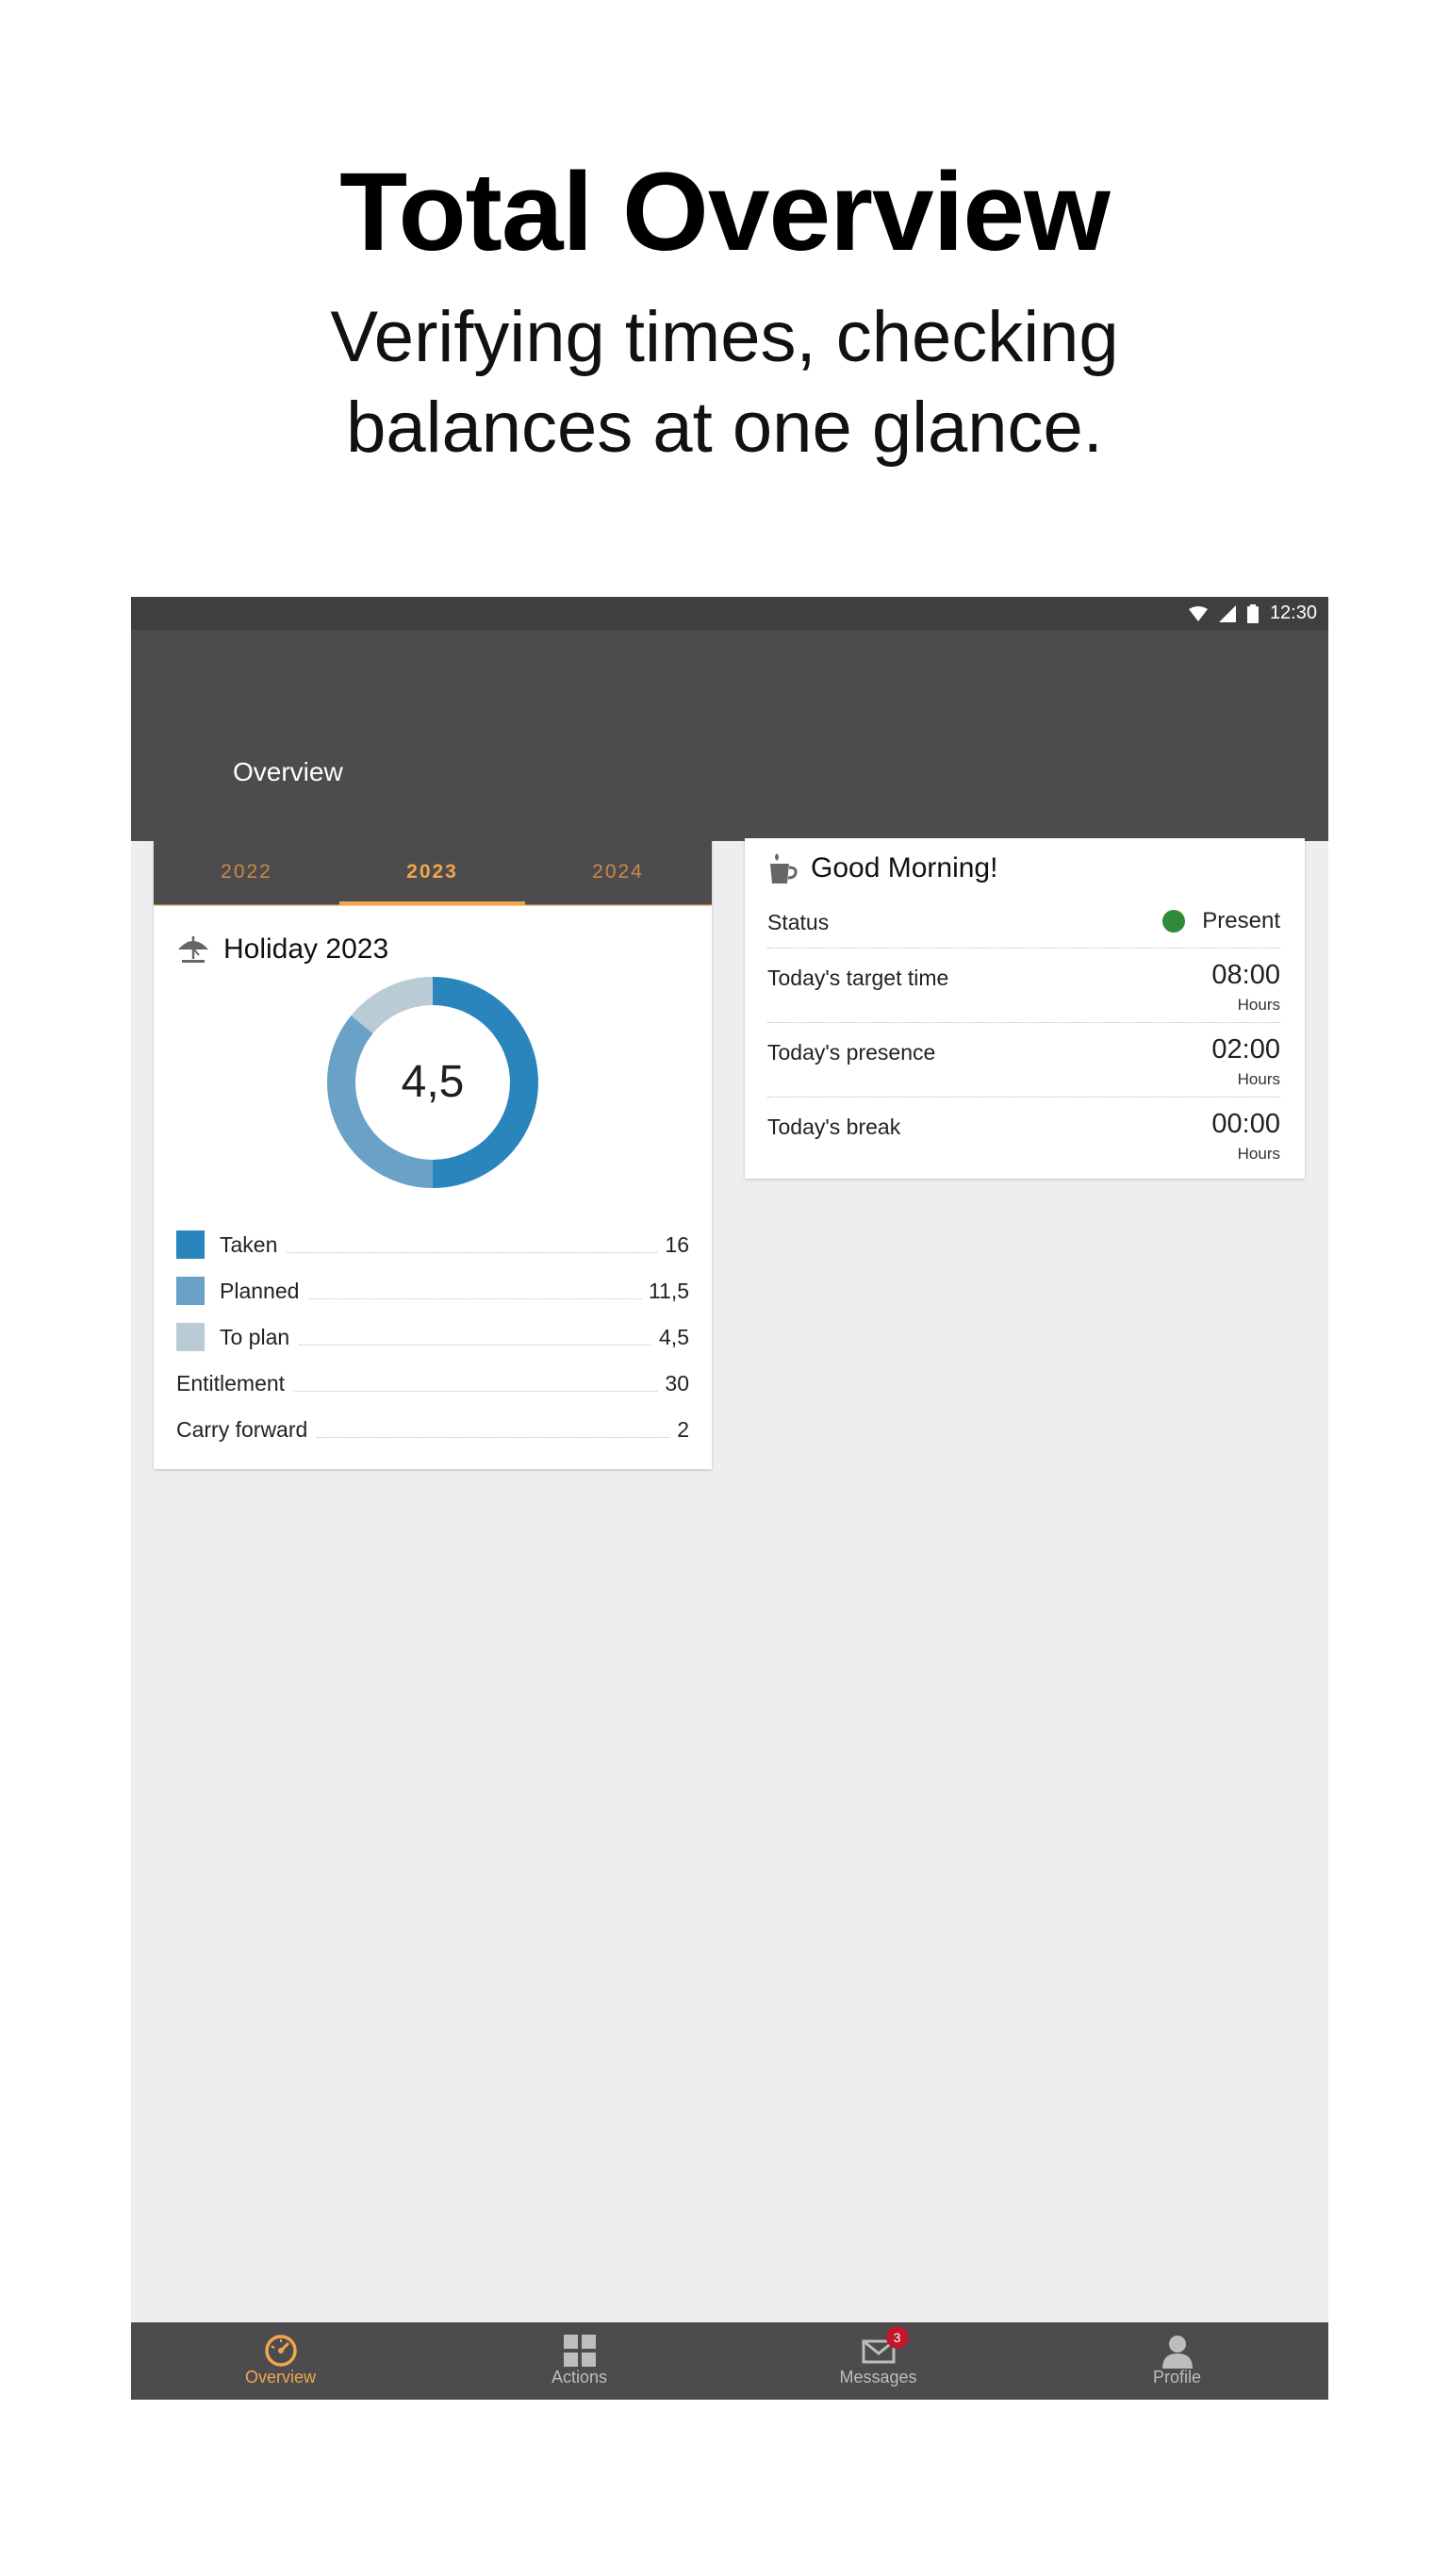 Image resolution: width=1449 pixels, height=2576 pixels. Describe the element at coordinates (677, 1382) in the screenshot. I see `summary-value-entitlement: 30` at that location.